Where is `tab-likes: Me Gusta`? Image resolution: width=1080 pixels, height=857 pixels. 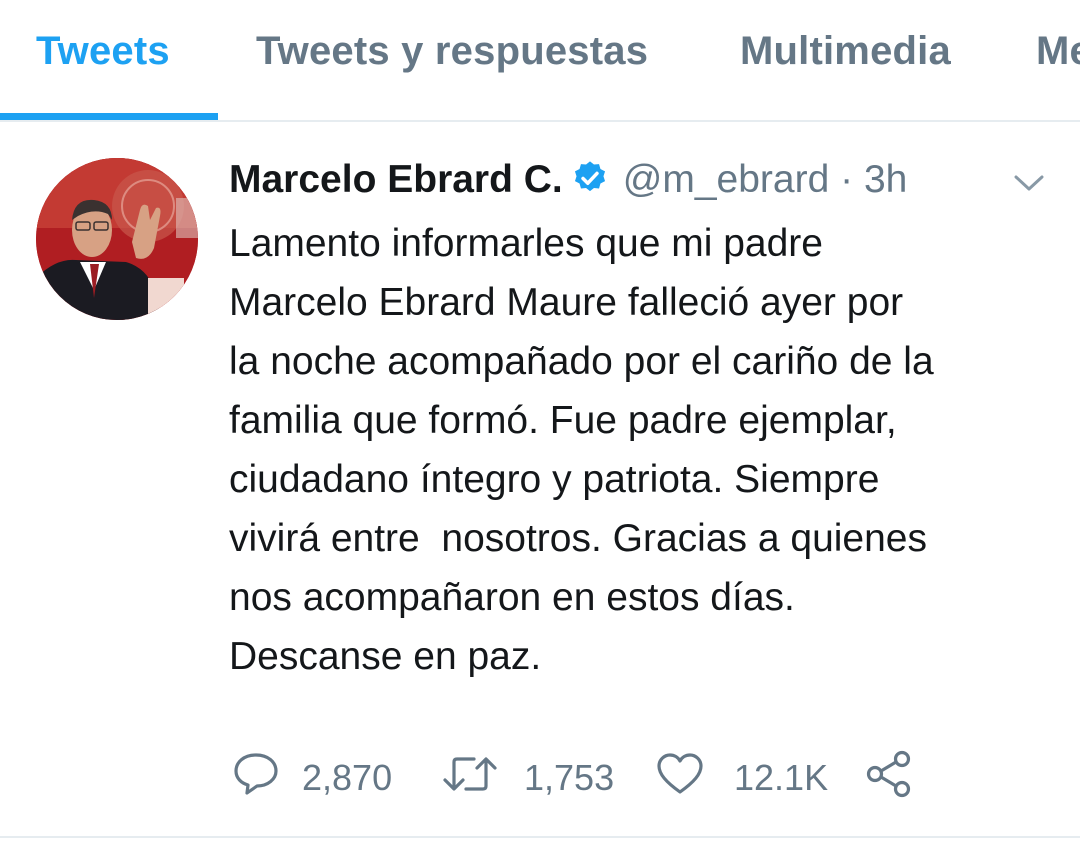
tab-likes: Me Gusta is located at coordinates (1058, 51).